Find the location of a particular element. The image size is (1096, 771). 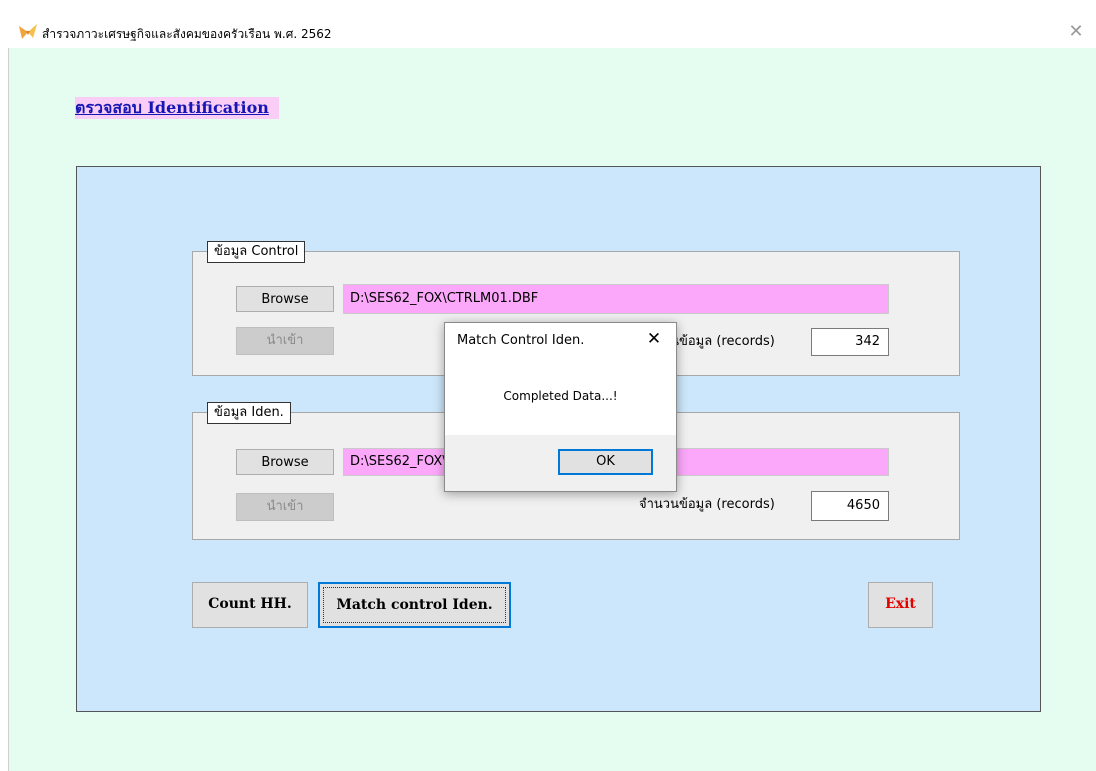

count-hh-button: Count HH. is located at coordinates (250, 605).